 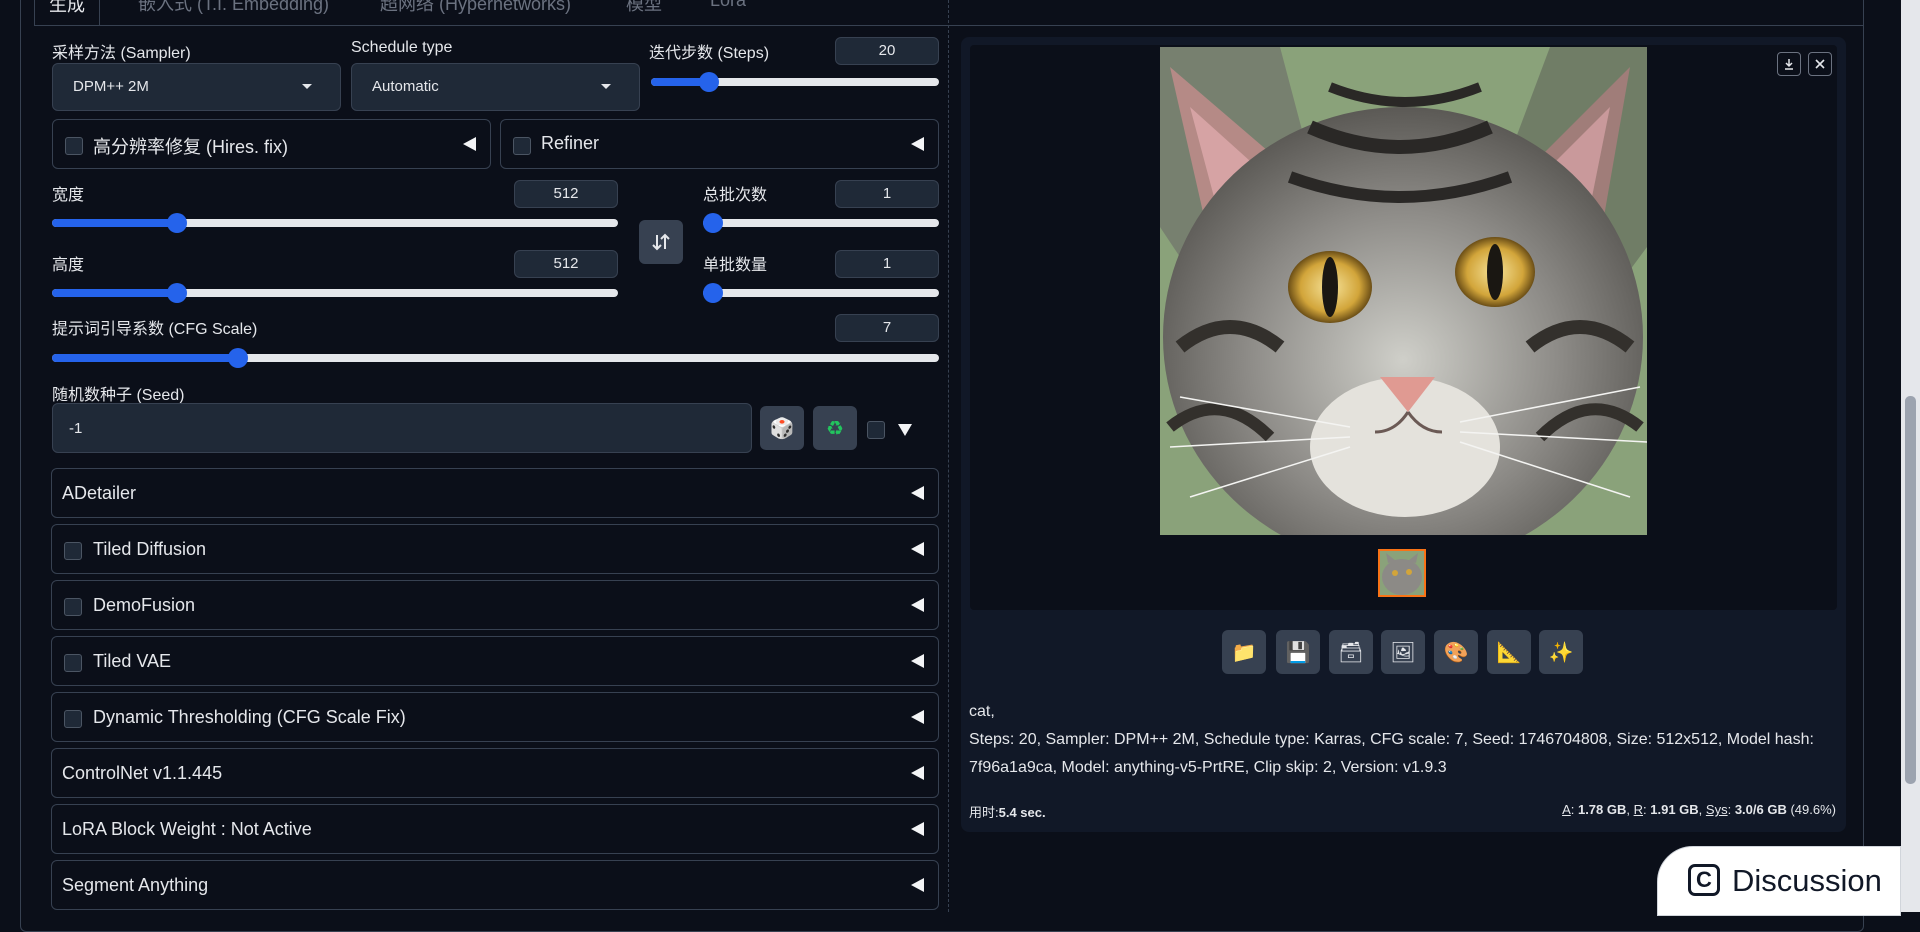 What do you see at coordinates (495, 829) in the screenshot?
I see `accordion-lora-block-weight-not-active: LoRA Block Weight : Not Active` at bounding box center [495, 829].